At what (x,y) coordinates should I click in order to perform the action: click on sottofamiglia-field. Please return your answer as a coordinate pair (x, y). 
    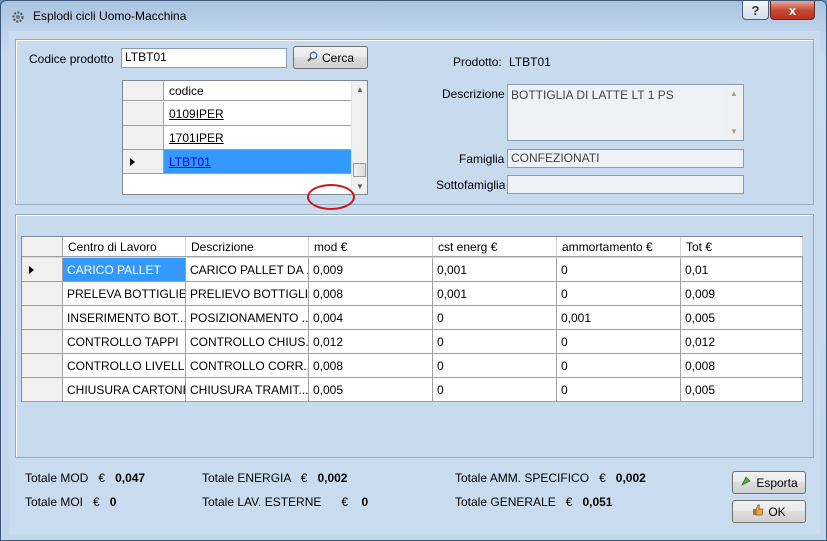
    Looking at the image, I should click on (625, 184).